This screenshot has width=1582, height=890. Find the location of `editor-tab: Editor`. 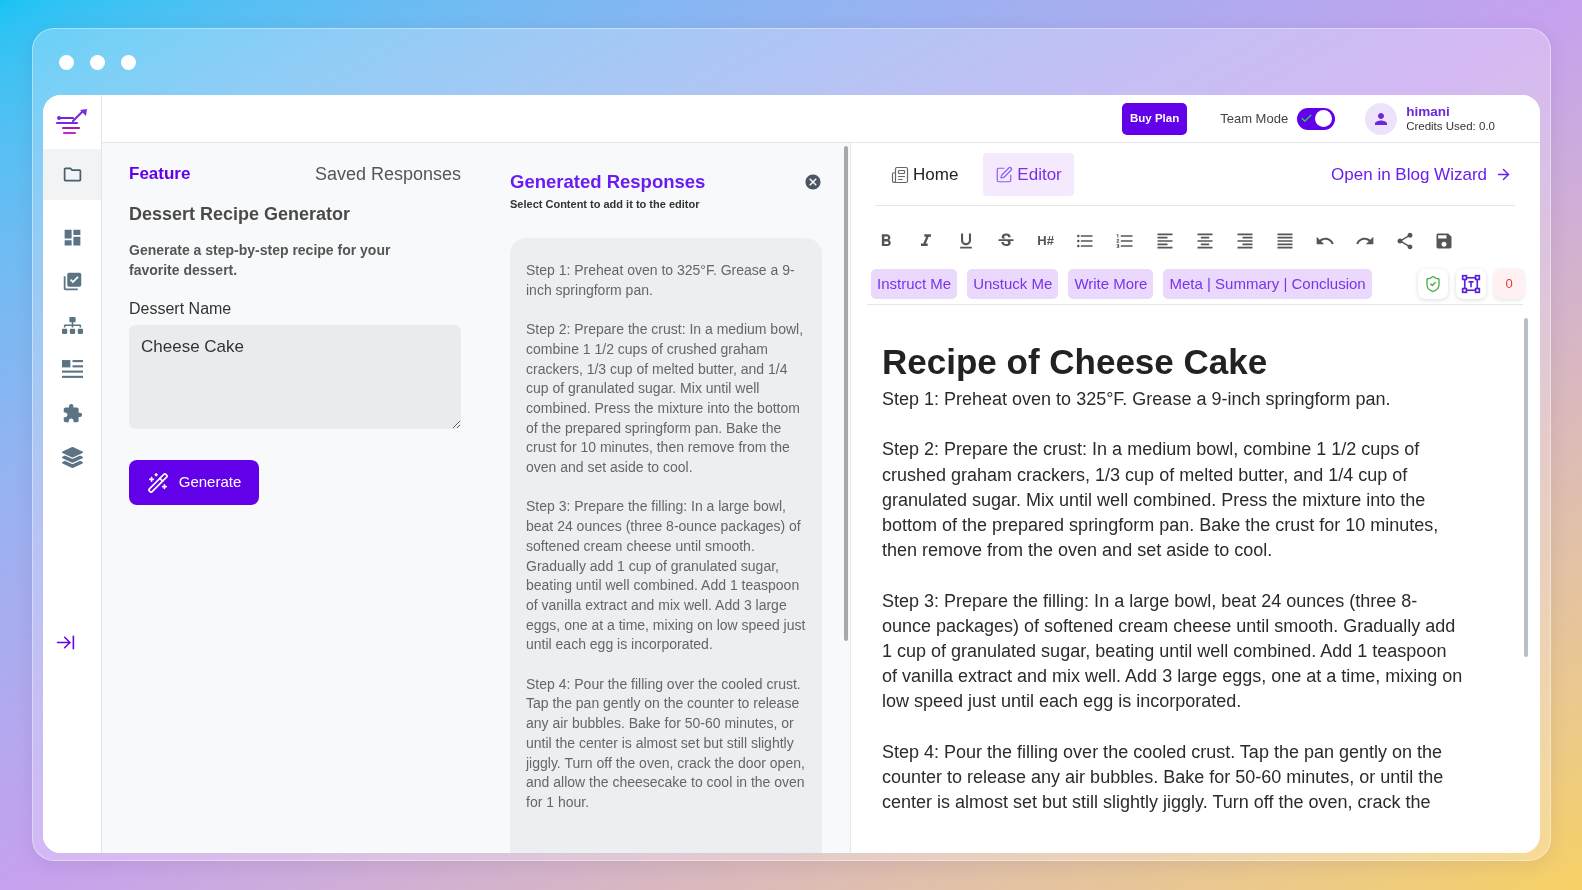

editor-tab: Editor is located at coordinates (1028, 174).